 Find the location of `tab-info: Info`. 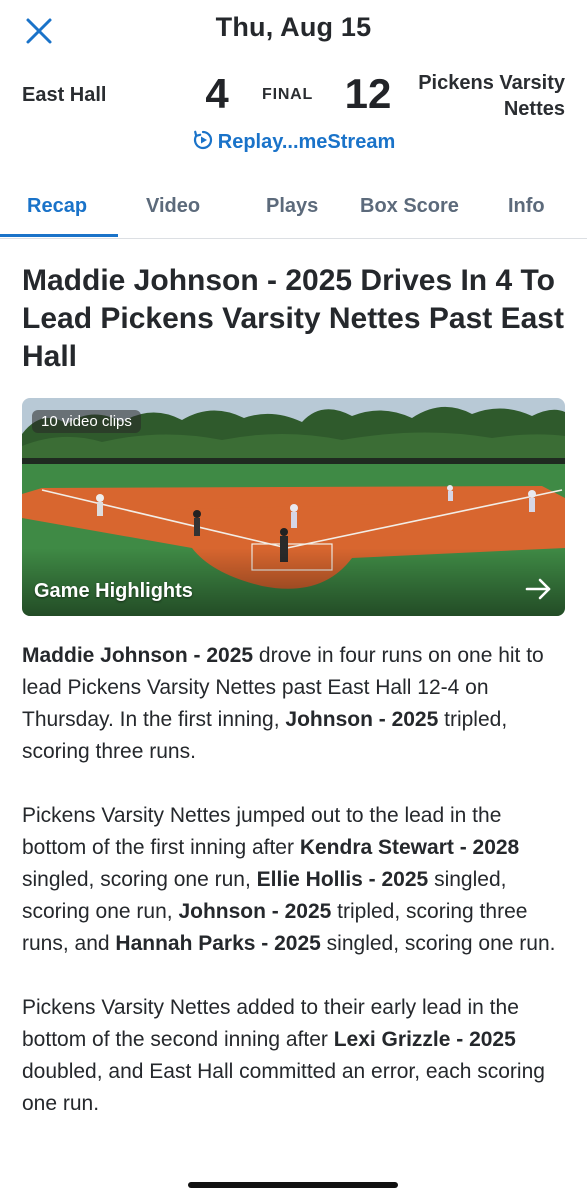

tab-info: Info is located at coordinates (526, 206).